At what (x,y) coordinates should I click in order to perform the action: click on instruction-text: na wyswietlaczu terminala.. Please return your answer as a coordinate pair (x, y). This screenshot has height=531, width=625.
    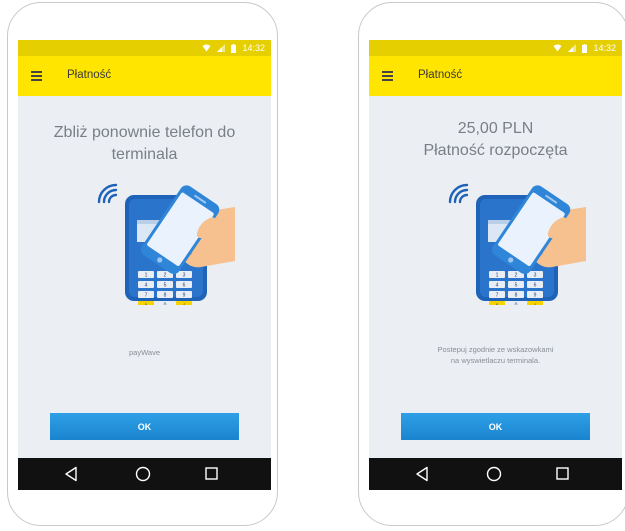
    Looking at the image, I should click on (495, 360).